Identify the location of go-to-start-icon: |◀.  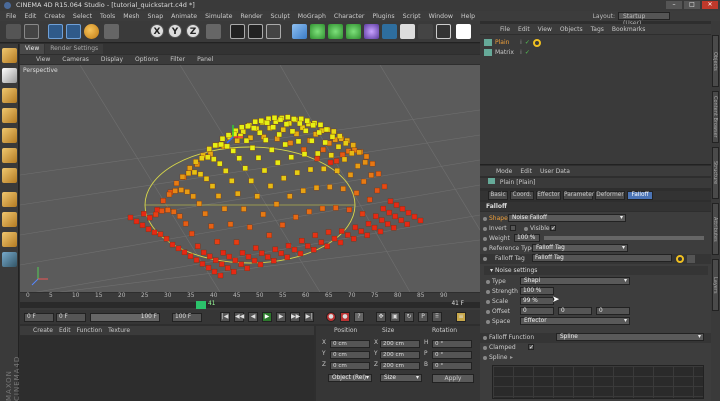
(225, 317).